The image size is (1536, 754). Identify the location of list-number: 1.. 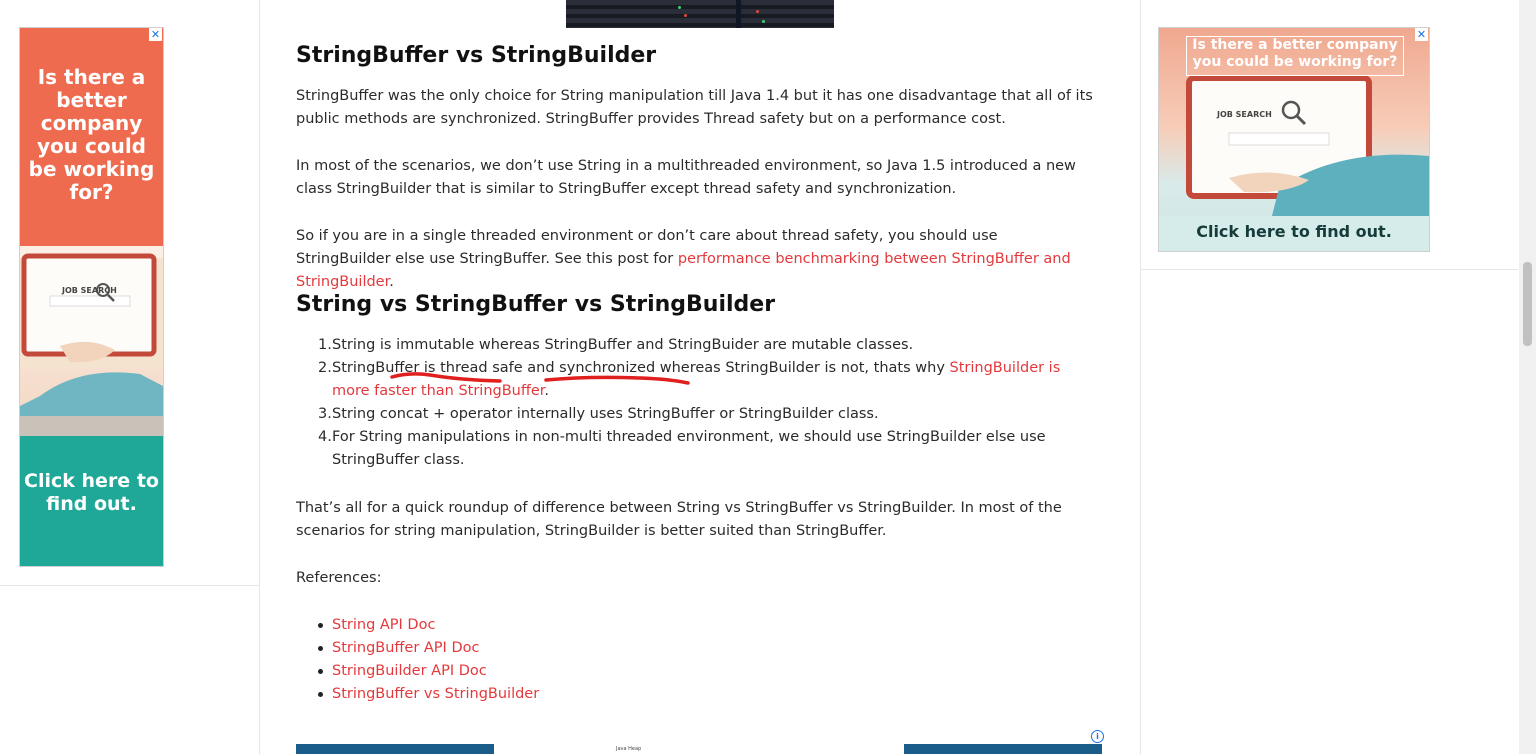
(325, 345).